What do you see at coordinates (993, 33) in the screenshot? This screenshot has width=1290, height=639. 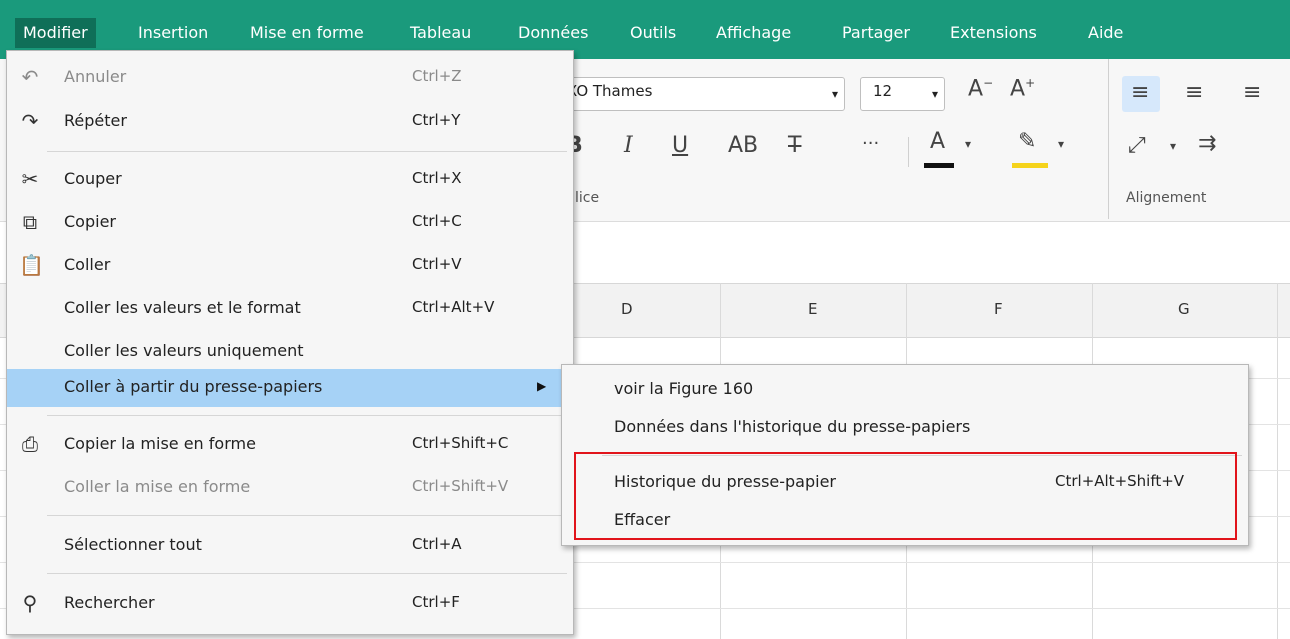 I see `menu-extensions: Extensions` at bounding box center [993, 33].